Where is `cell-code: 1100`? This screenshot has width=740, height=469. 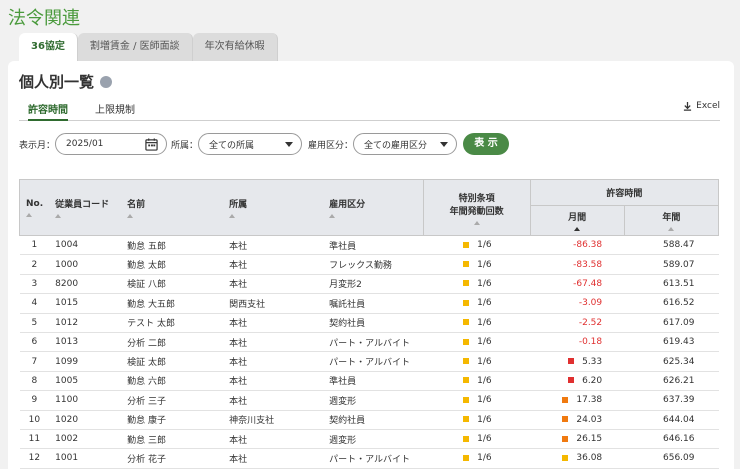
cell-code: 1100 is located at coordinates (85, 400).